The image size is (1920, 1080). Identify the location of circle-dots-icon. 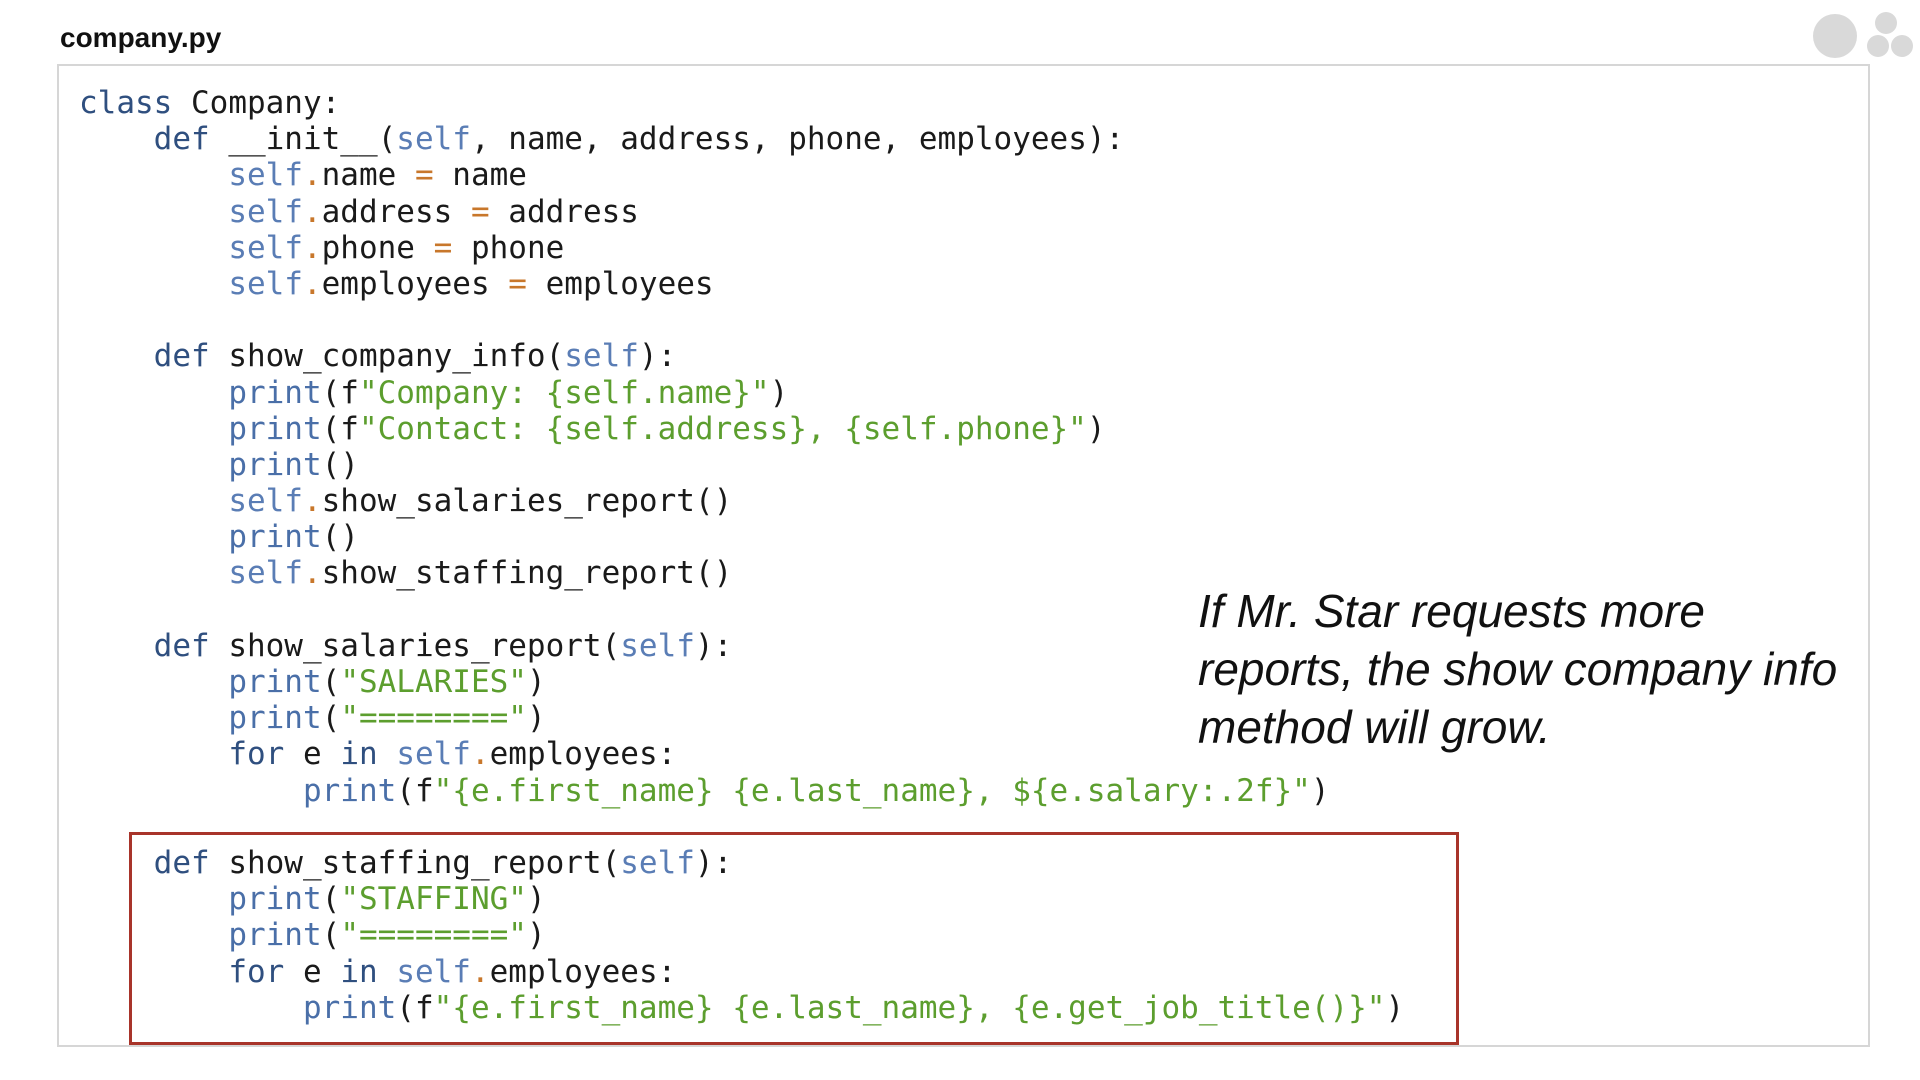
(1862, 40).